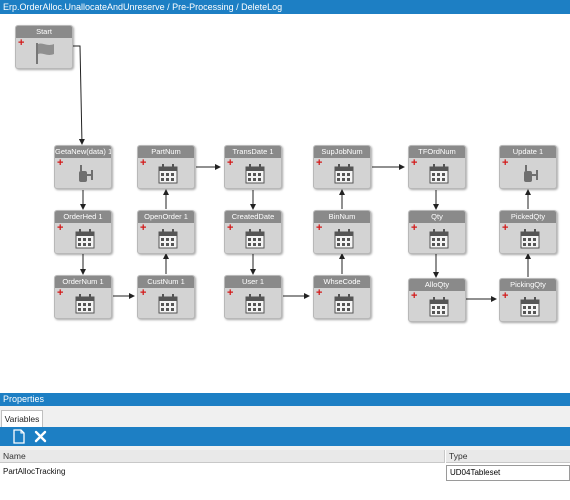  What do you see at coordinates (285, 436) in the screenshot?
I see `variables-toolbar` at bounding box center [285, 436].